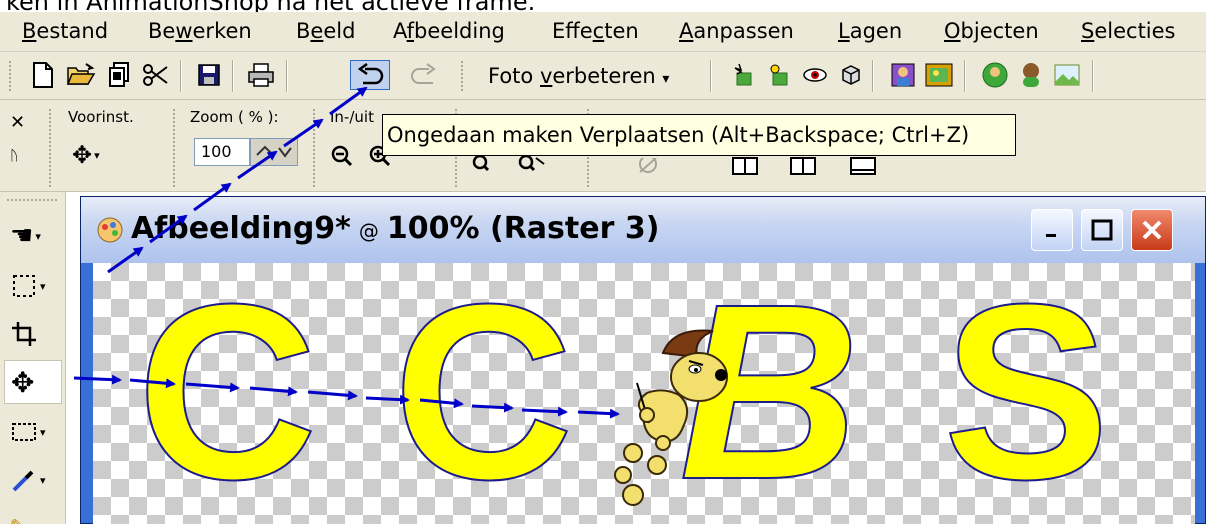  Describe the element at coordinates (209, 75) in the screenshot. I see `save-icon` at that location.